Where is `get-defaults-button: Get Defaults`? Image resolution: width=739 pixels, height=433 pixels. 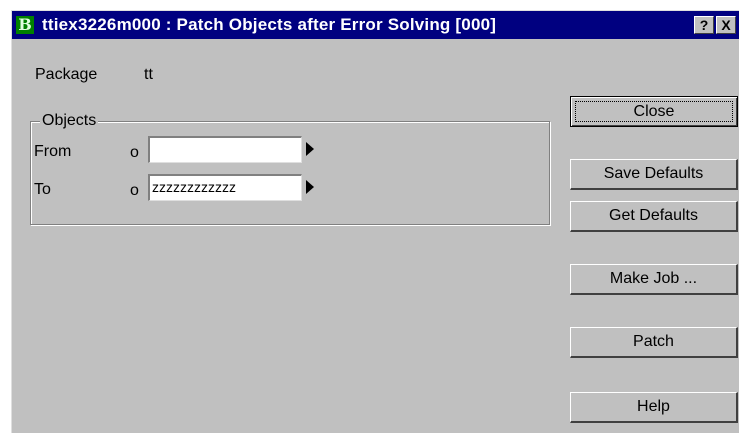
get-defaults-button: Get Defaults is located at coordinates (654, 216).